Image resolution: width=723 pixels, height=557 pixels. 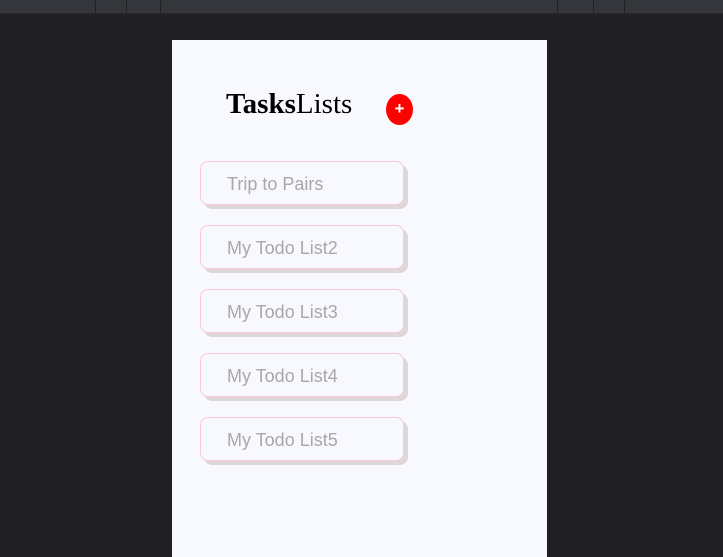 I want to click on list-item: Trip to Pairs, so click(x=302, y=183).